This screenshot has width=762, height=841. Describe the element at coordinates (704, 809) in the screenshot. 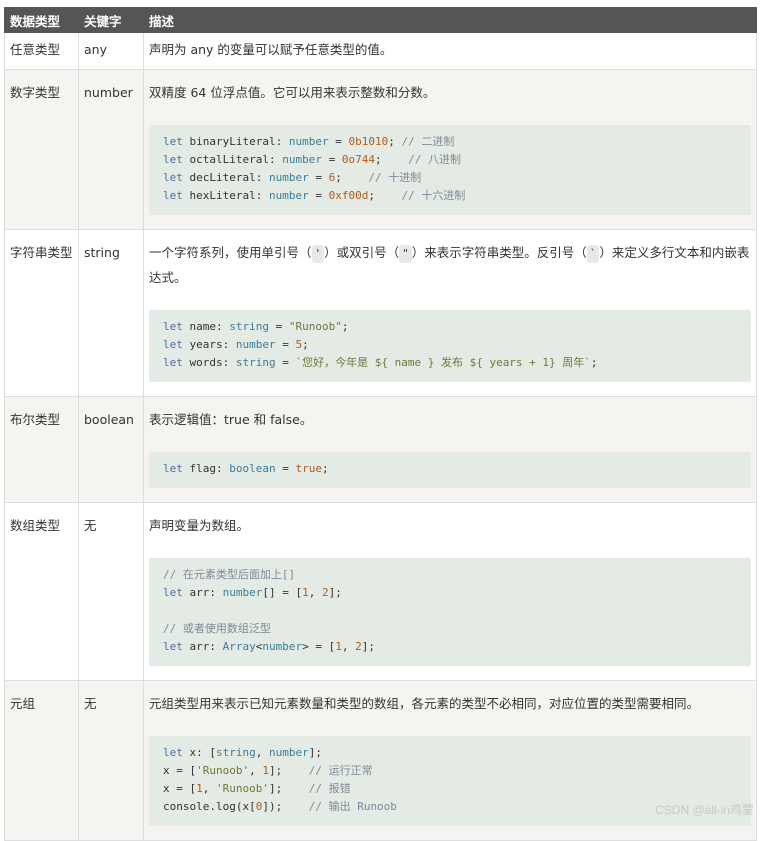

I see `csdn-watermark: CSDN @all-in鸡蒙` at that location.